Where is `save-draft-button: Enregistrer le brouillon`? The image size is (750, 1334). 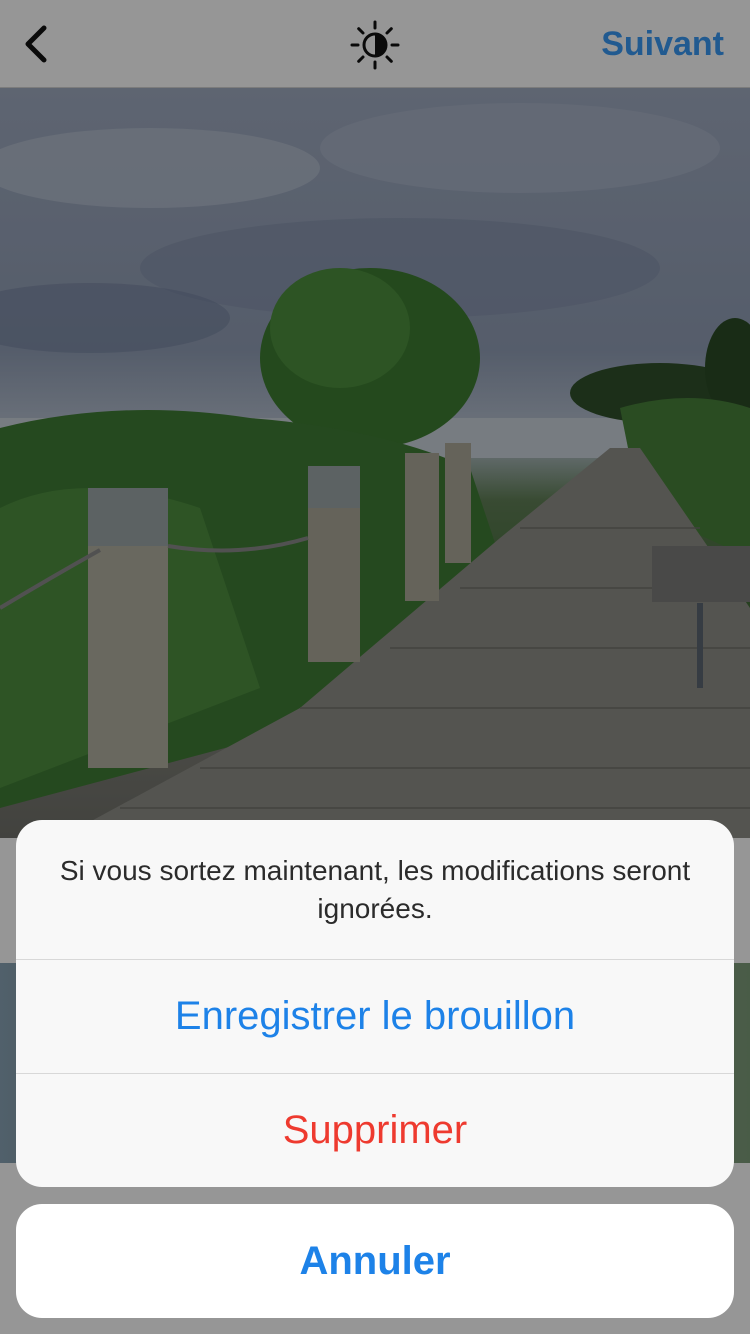 save-draft-button: Enregistrer le brouillon is located at coordinates (375, 1016).